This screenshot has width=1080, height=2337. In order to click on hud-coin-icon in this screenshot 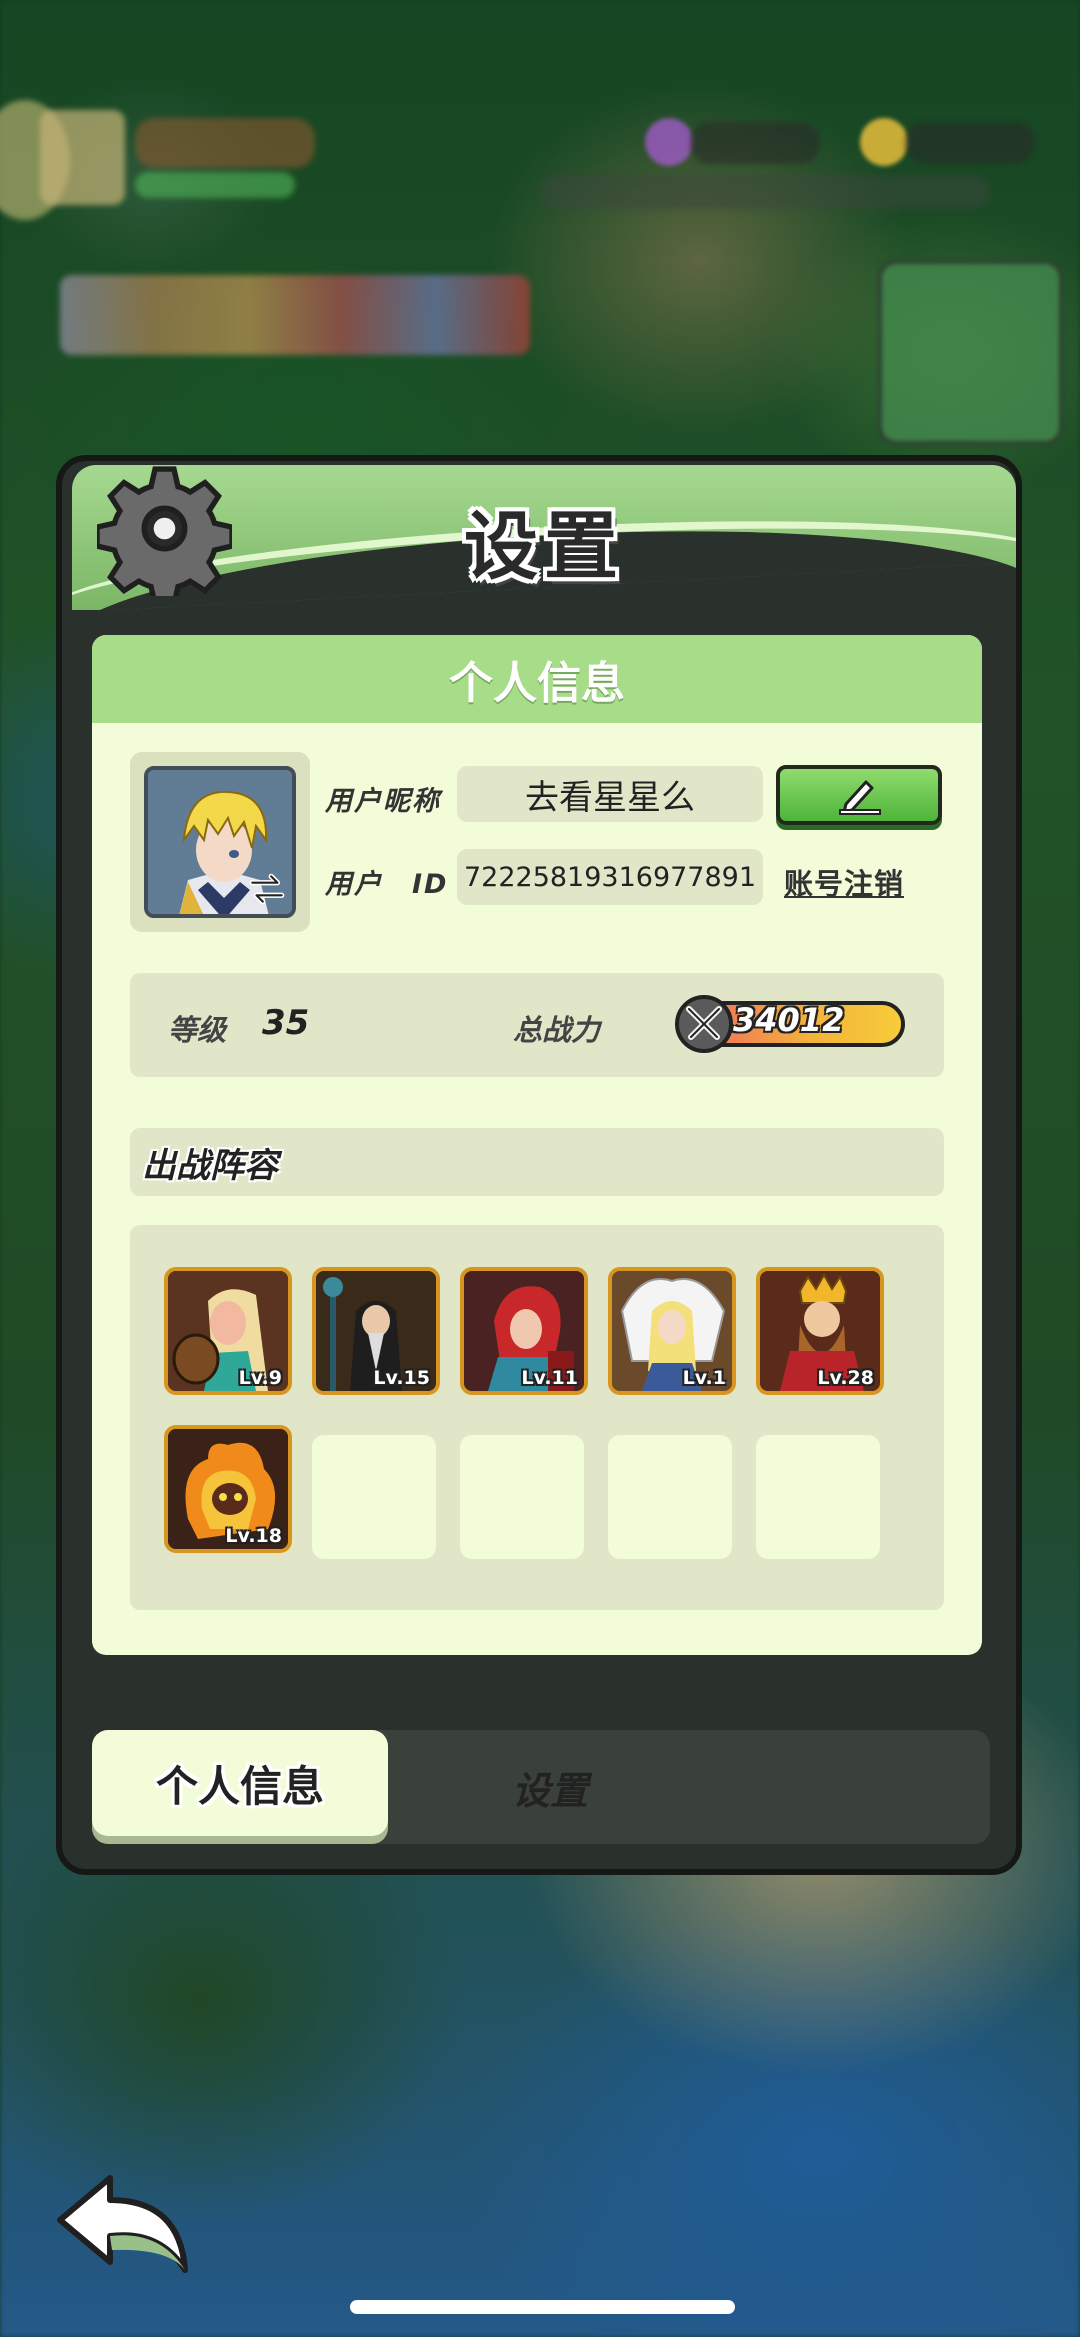, I will do `click(884, 142)`.